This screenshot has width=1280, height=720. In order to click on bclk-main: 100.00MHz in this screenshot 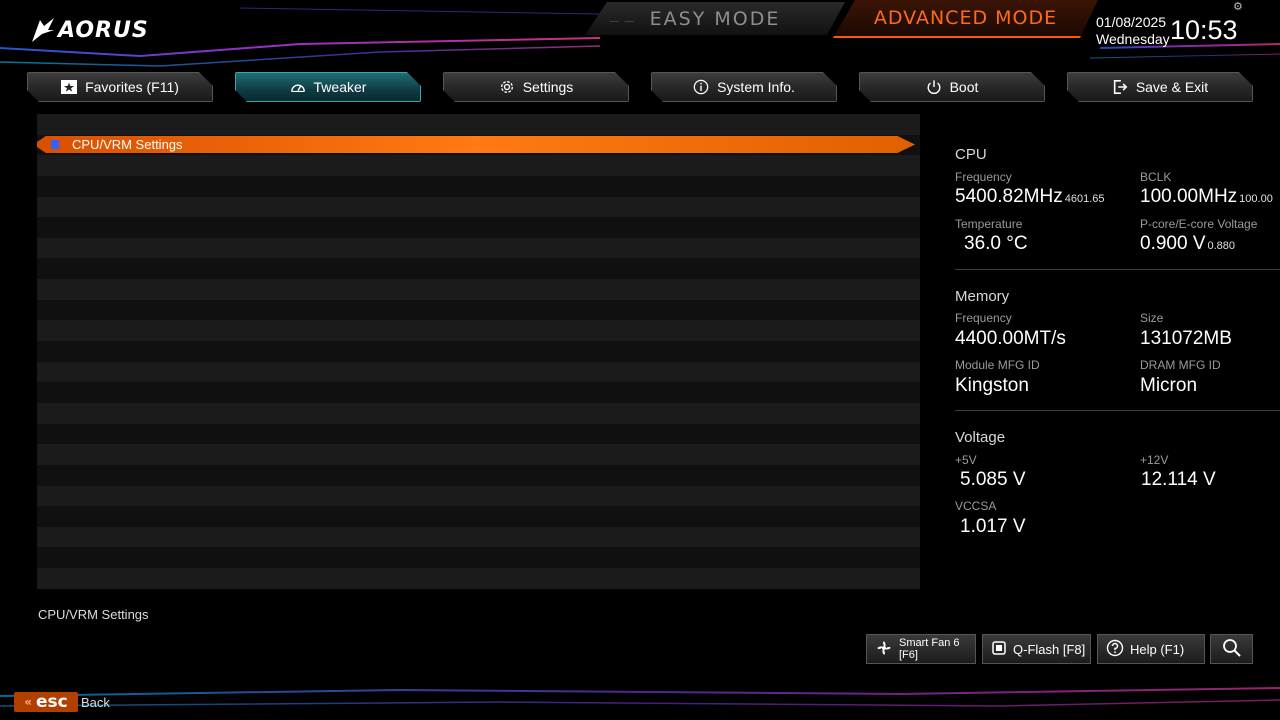, I will do `click(1189, 196)`.